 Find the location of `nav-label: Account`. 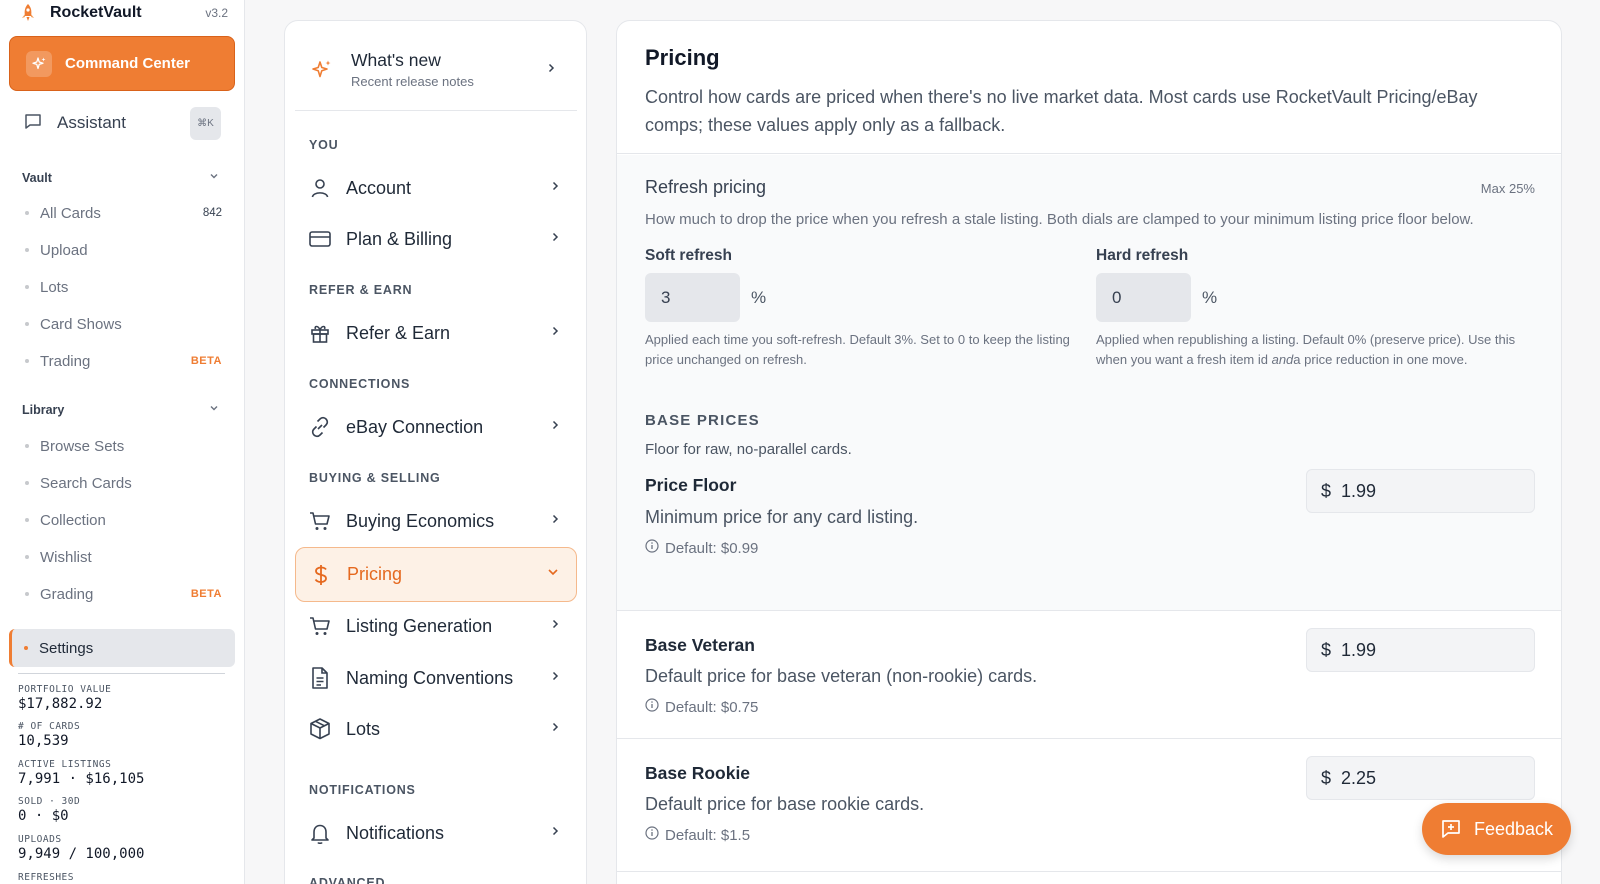

nav-label: Account is located at coordinates (379, 187).